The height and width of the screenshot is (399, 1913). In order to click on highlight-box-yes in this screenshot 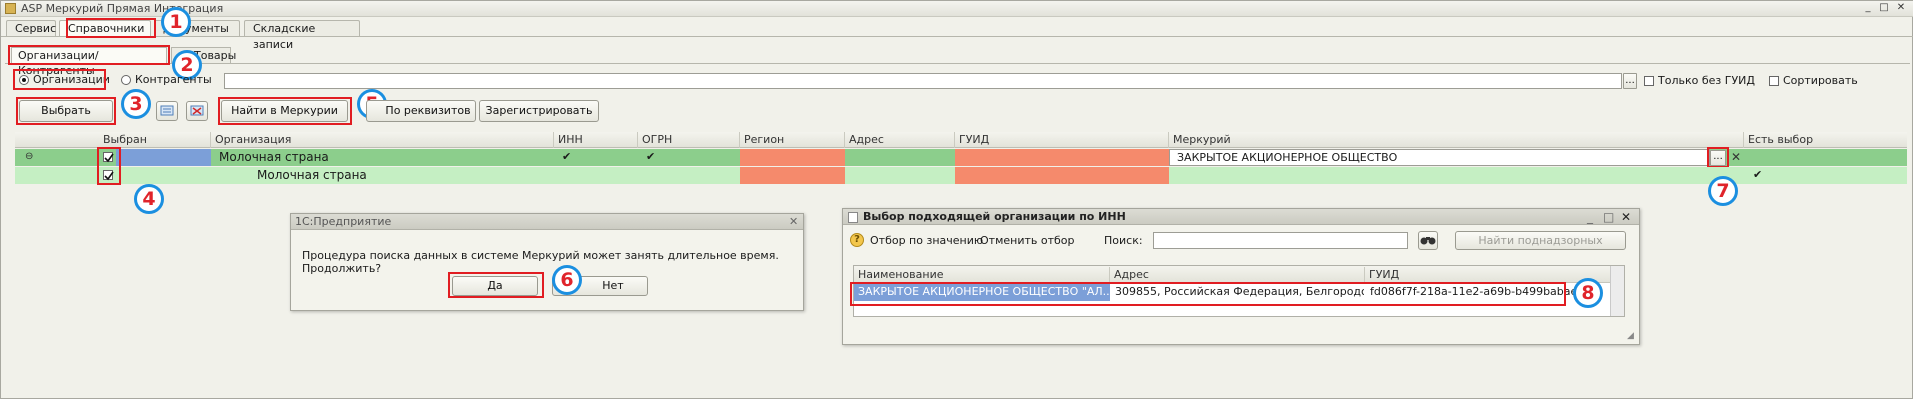, I will do `click(496, 285)`.